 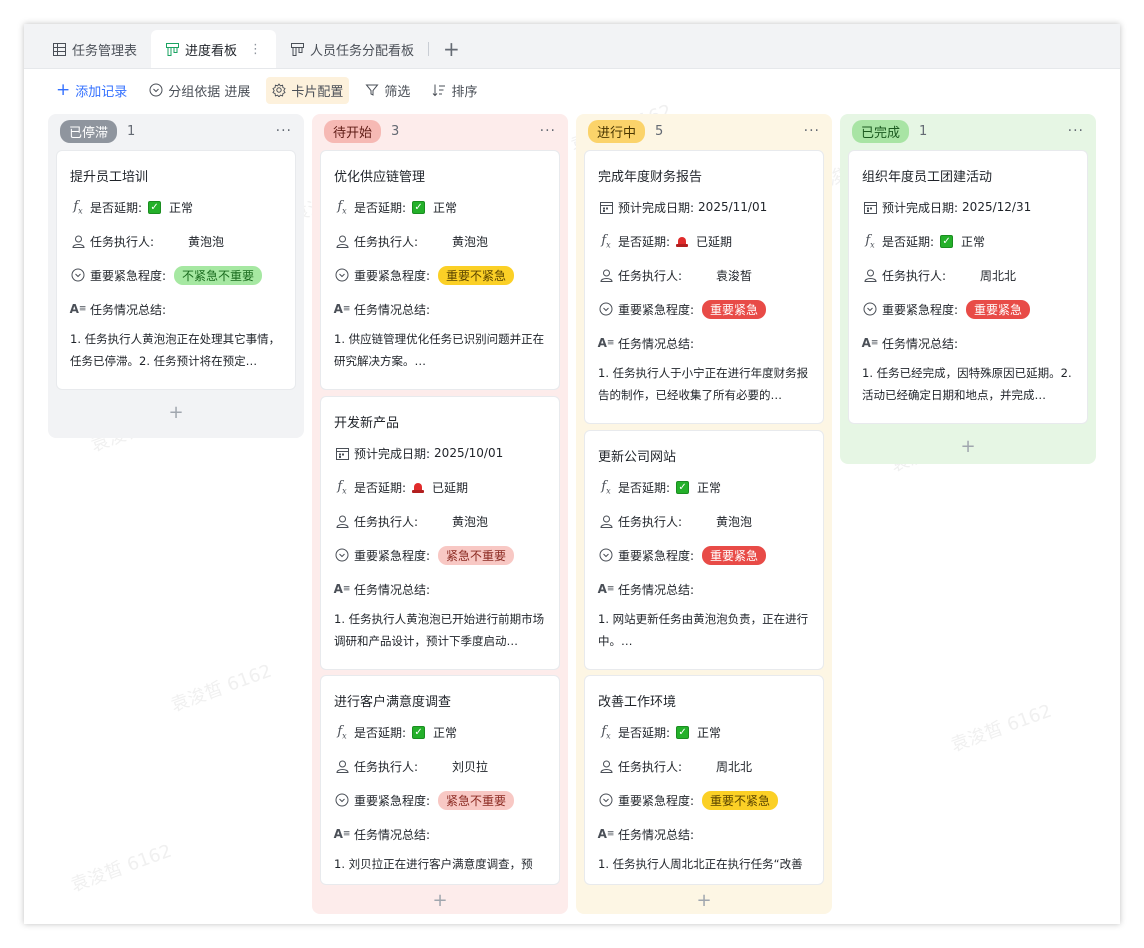 I want to click on card-field-row: 重要紧急程度: 重要不紧急, so click(x=440, y=275).